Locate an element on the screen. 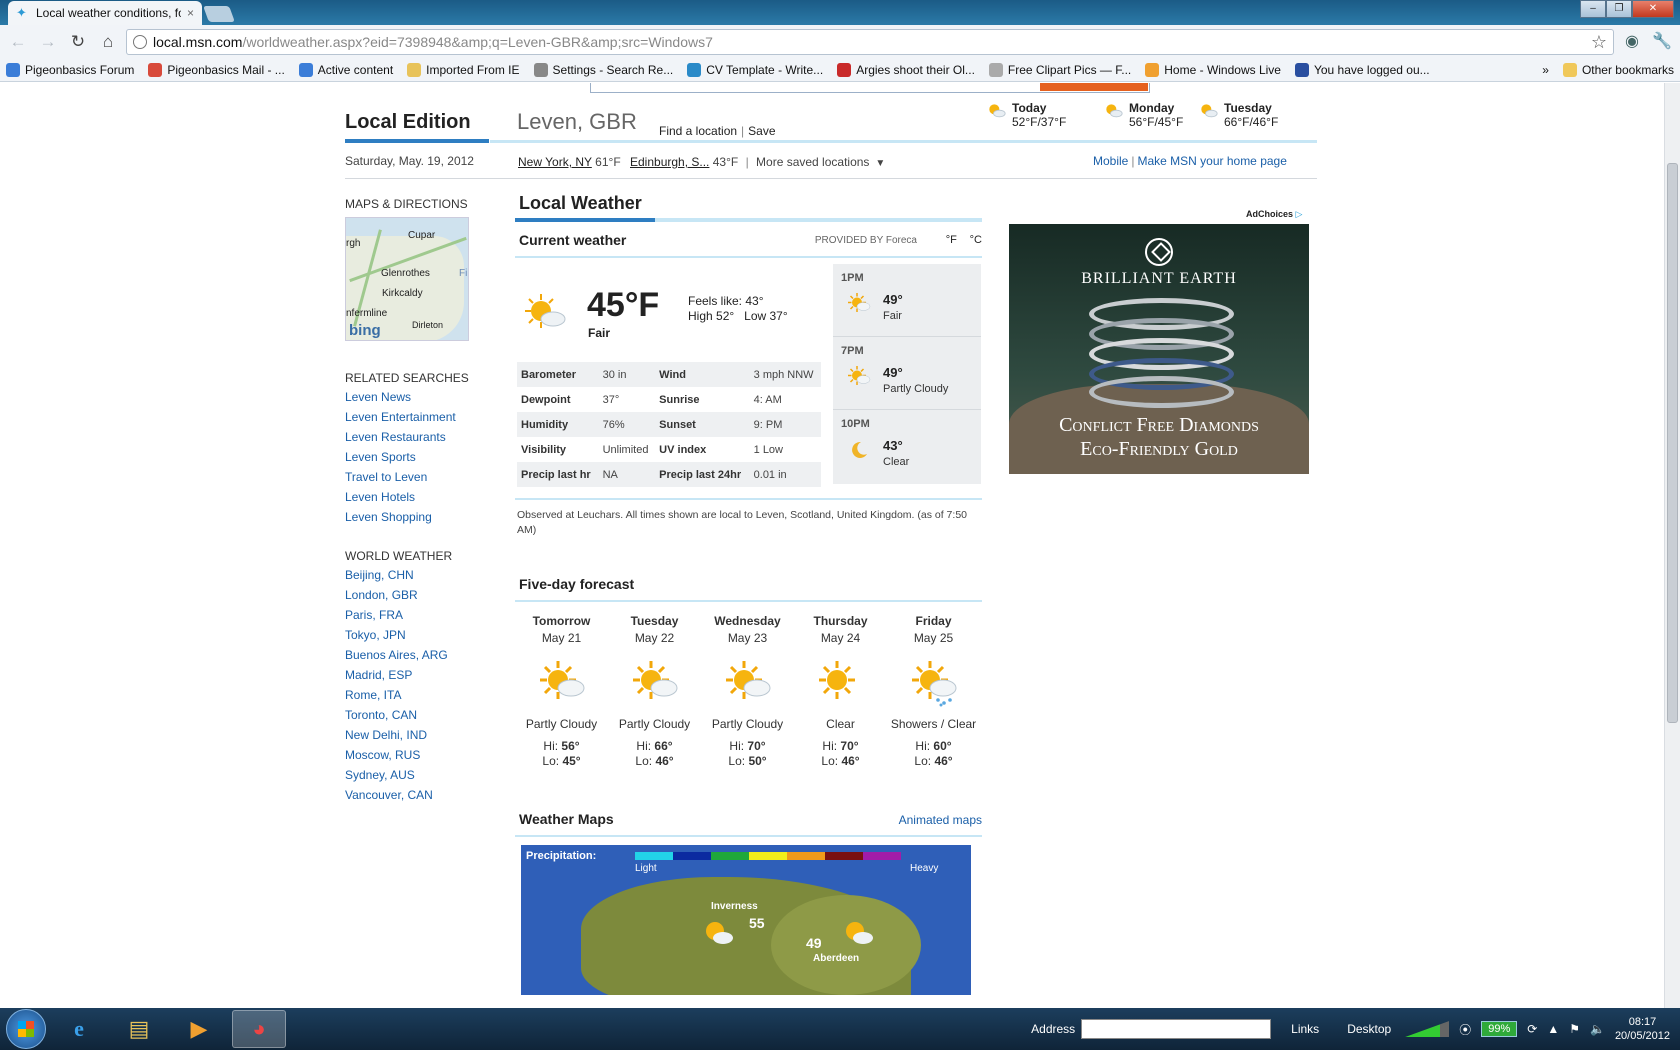 The image size is (1680, 1050). related-search-link: Travel to Leven is located at coordinates (415, 477).